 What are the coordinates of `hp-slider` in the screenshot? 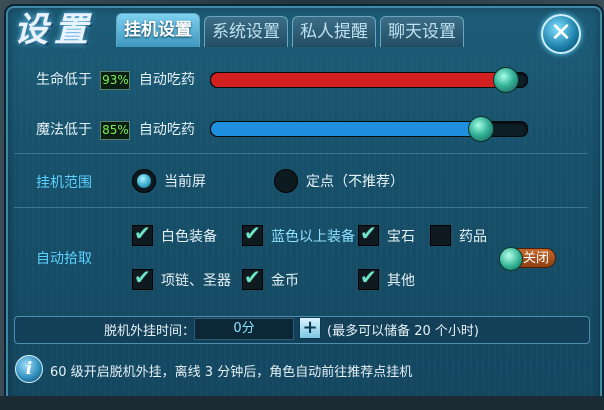 It's located at (369, 80).